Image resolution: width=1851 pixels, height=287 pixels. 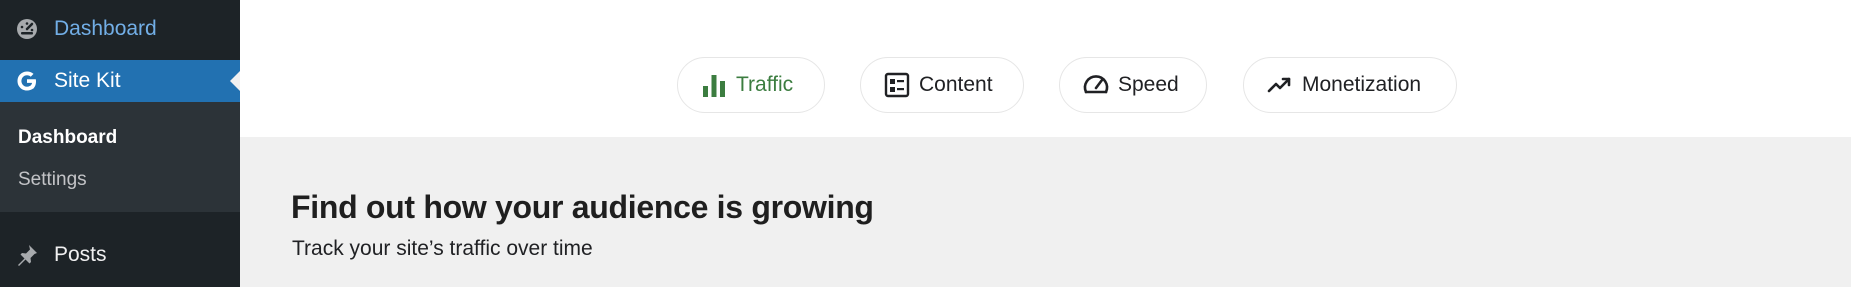 I want to click on sidebar-item-label: Site Kit, so click(x=87, y=80).